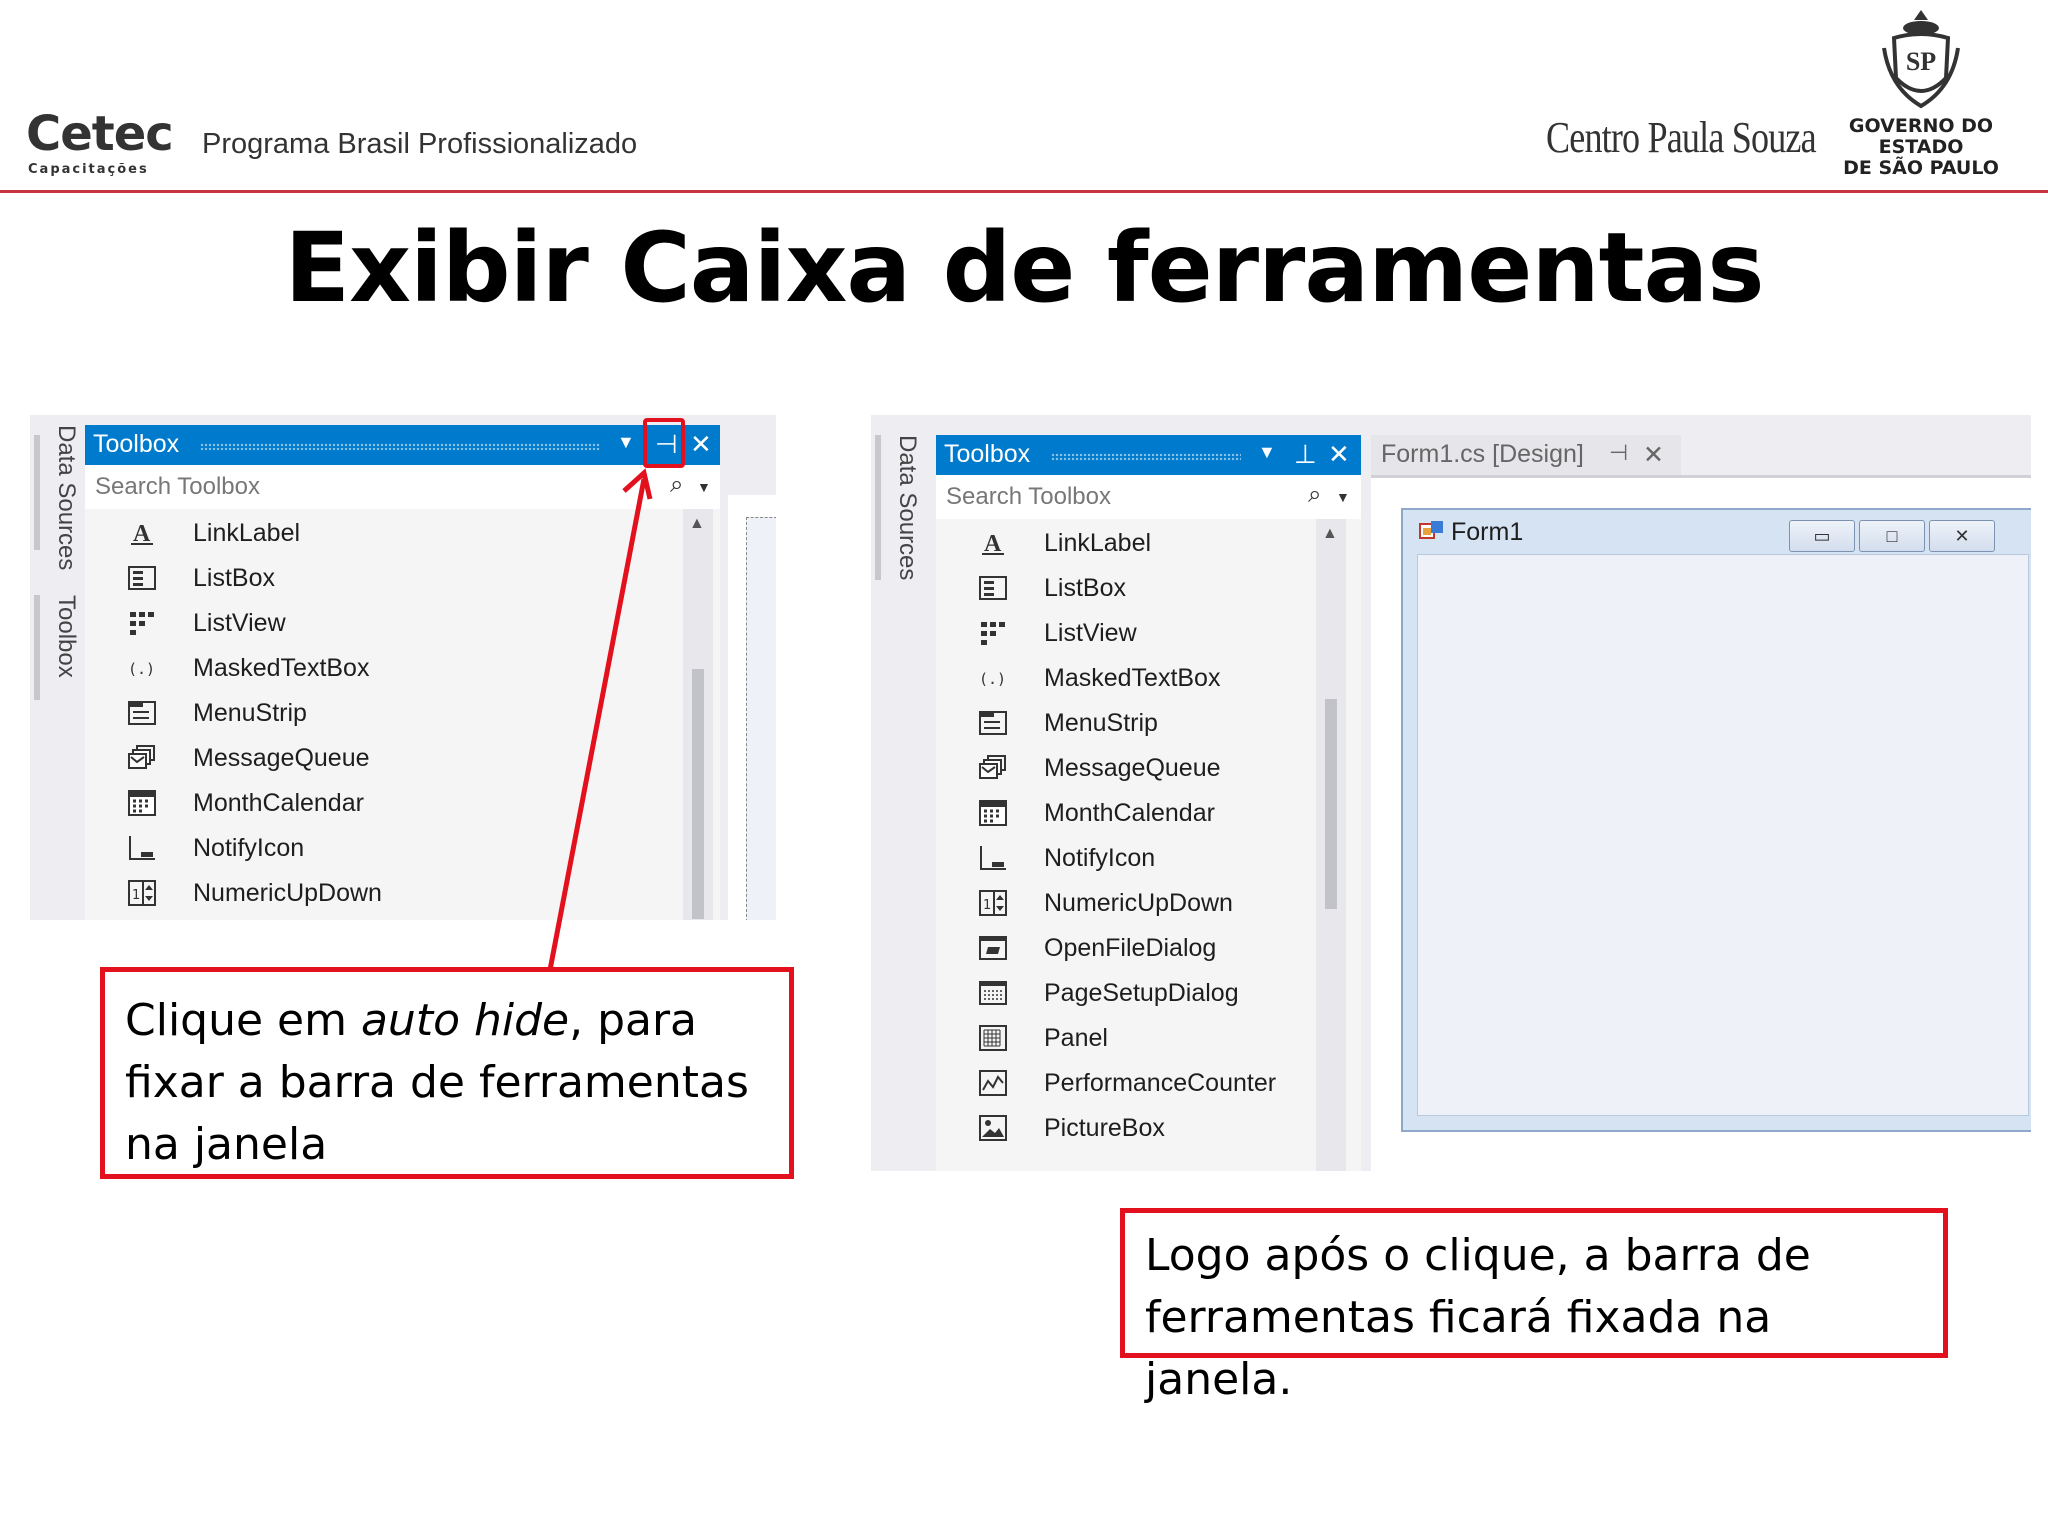  I want to click on picturebox-icon, so click(993, 1128).